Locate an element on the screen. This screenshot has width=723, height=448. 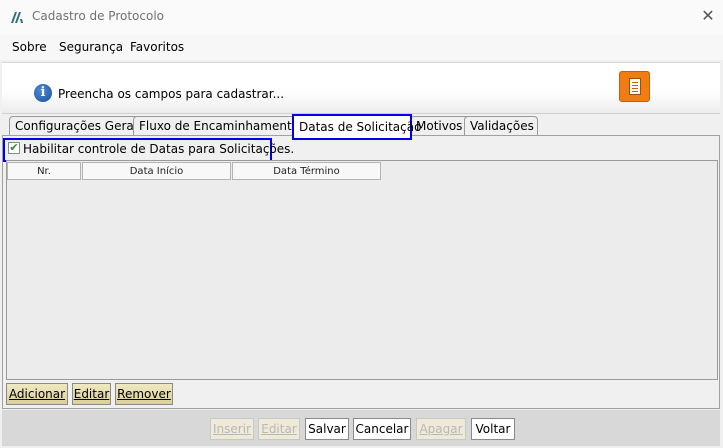
tab-fluxo-encaminhamentos: Fluxo de Encaminhamentos is located at coordinates (219, 126).